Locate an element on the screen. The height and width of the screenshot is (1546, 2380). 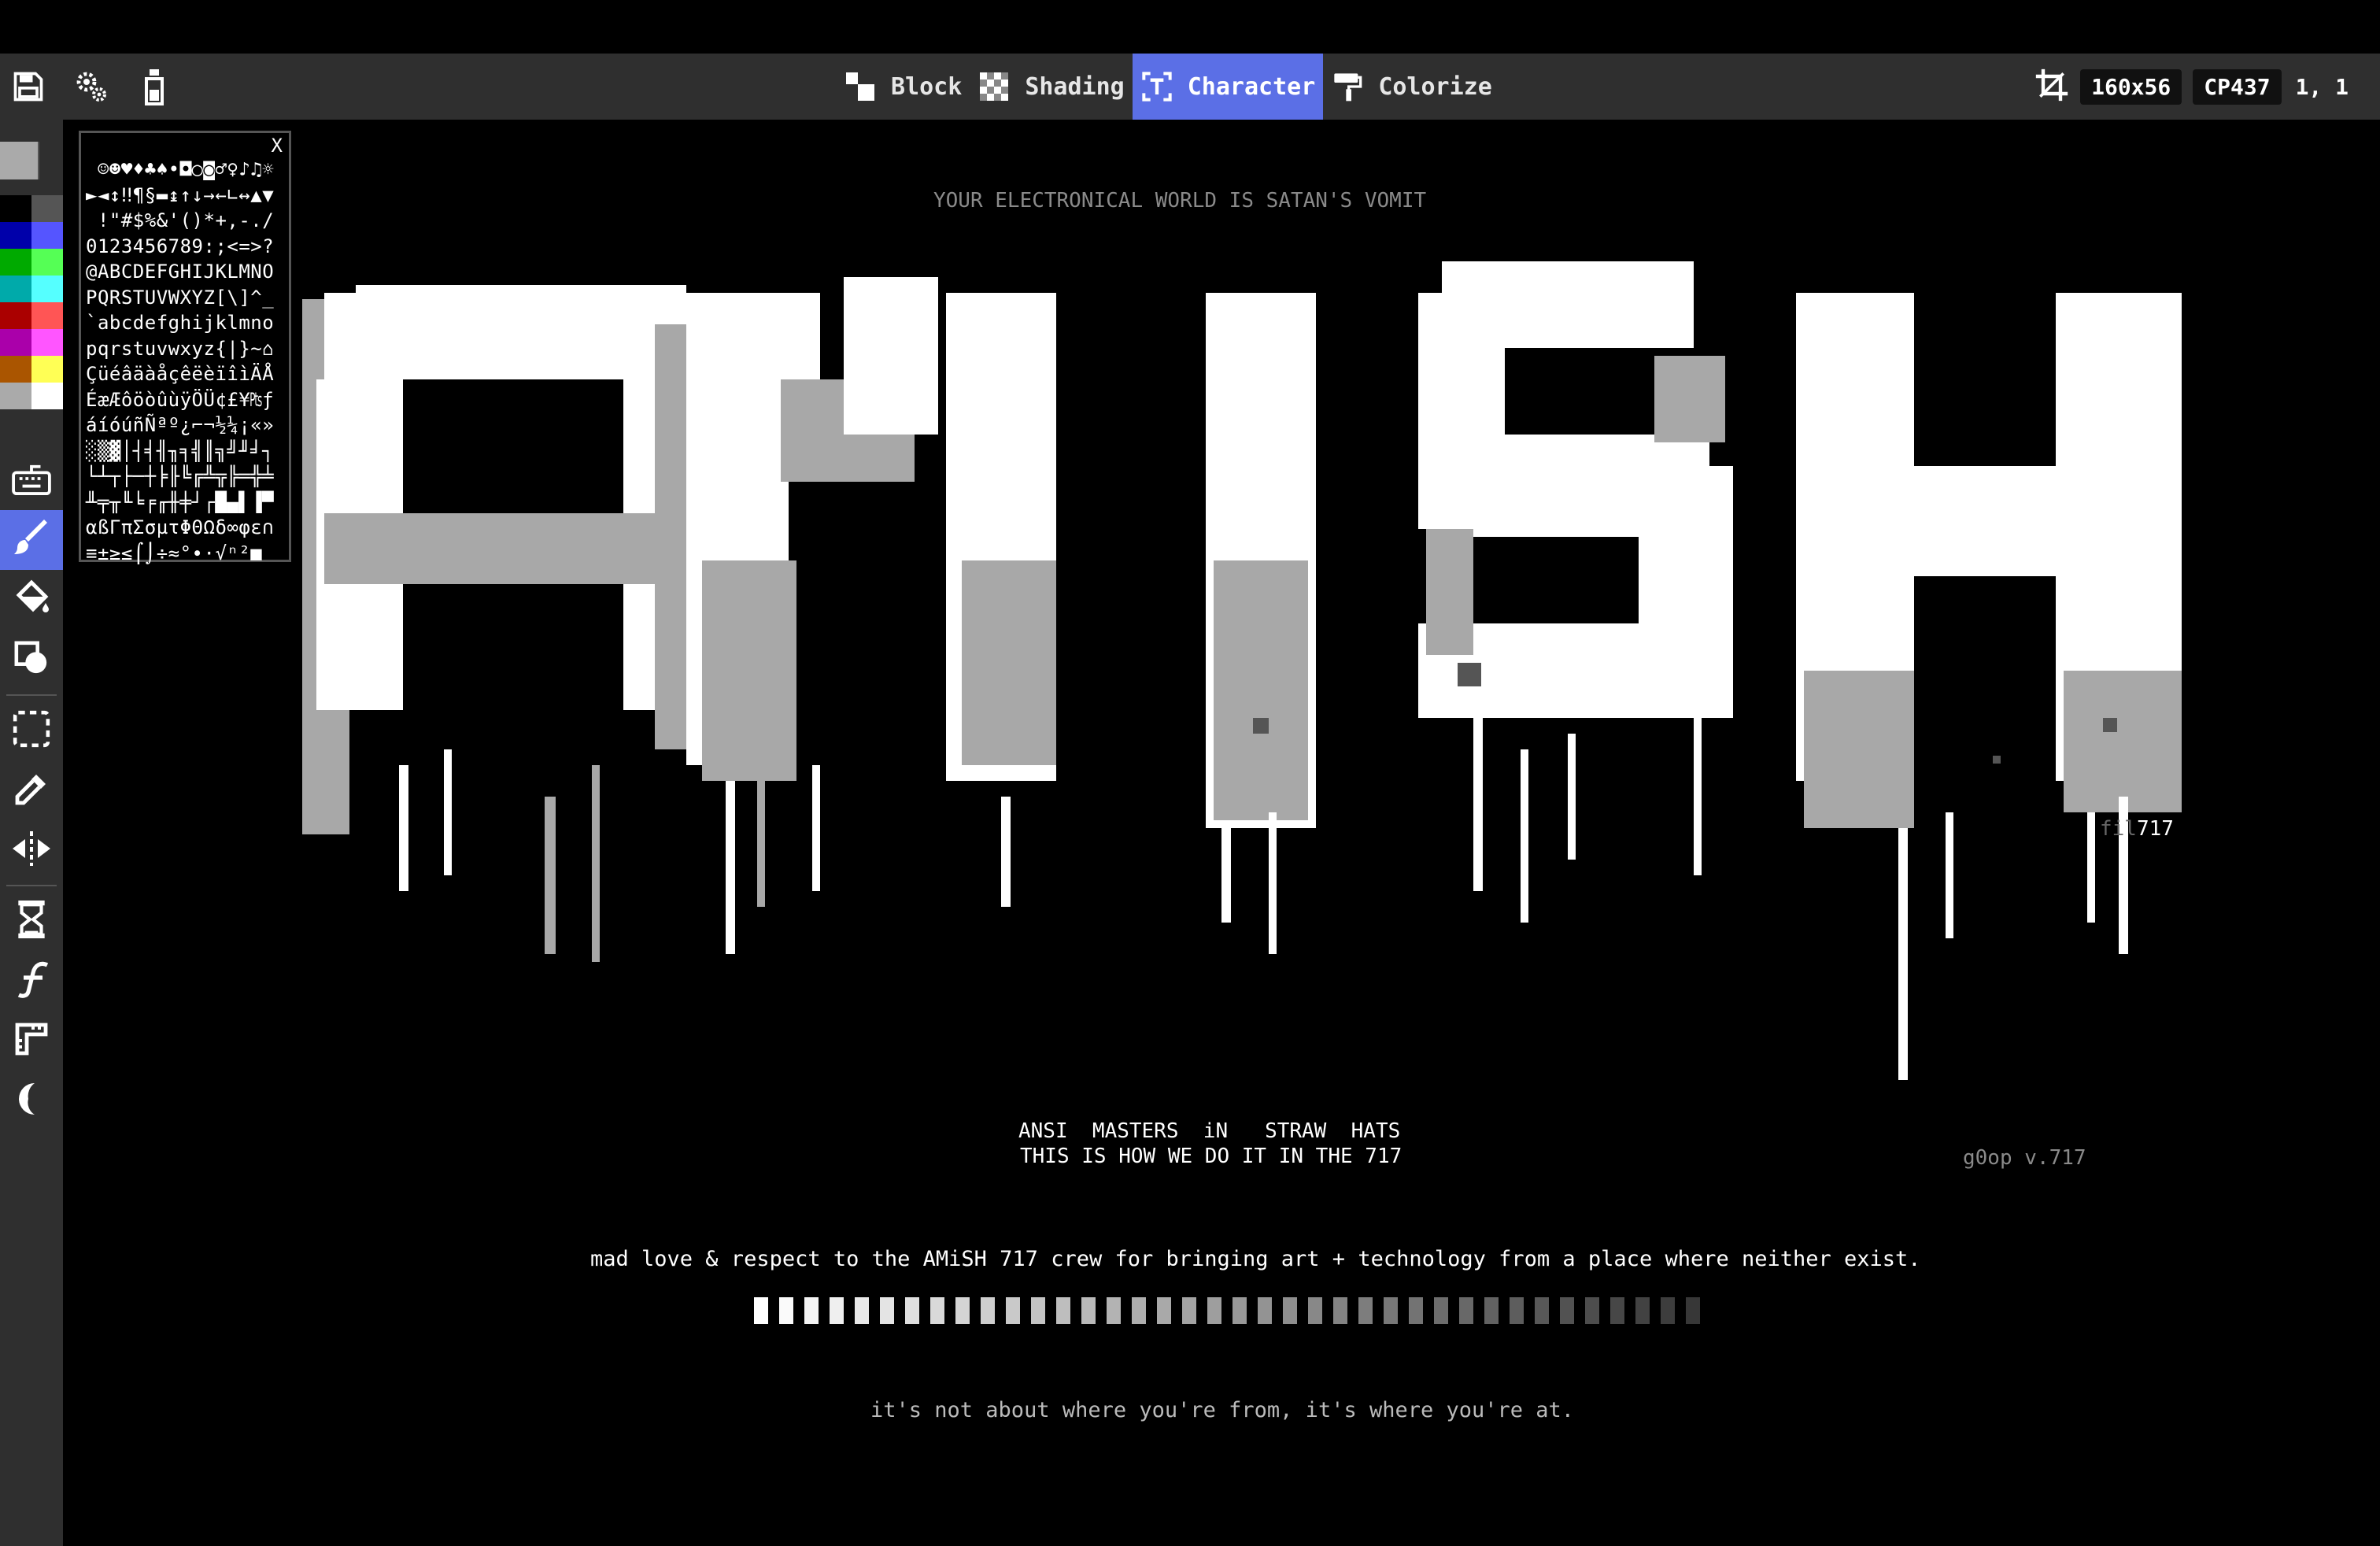
keyboard-icon is located at coordinates (32, 480).